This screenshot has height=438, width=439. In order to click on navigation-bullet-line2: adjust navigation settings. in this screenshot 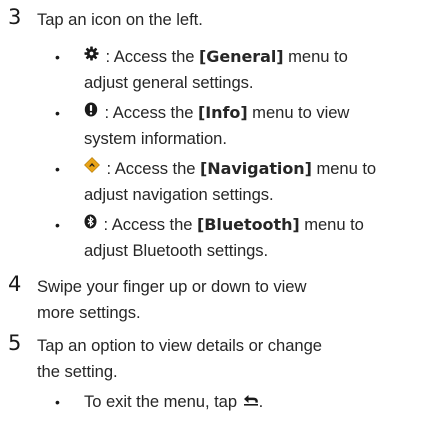, I will do `click(179, 194)`.